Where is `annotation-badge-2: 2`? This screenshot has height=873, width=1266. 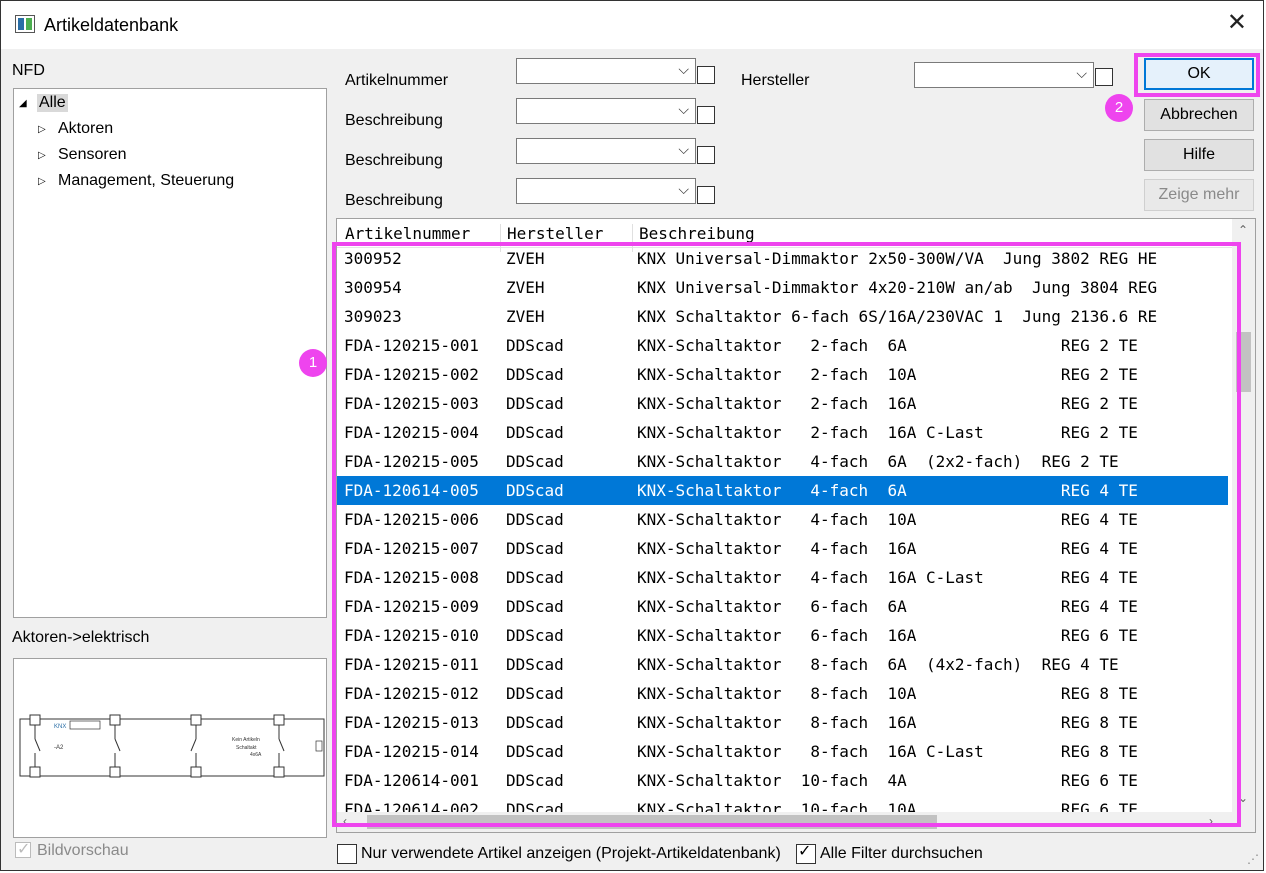
annotation-badge-2: 2 is located at coordinates (1119, 108).